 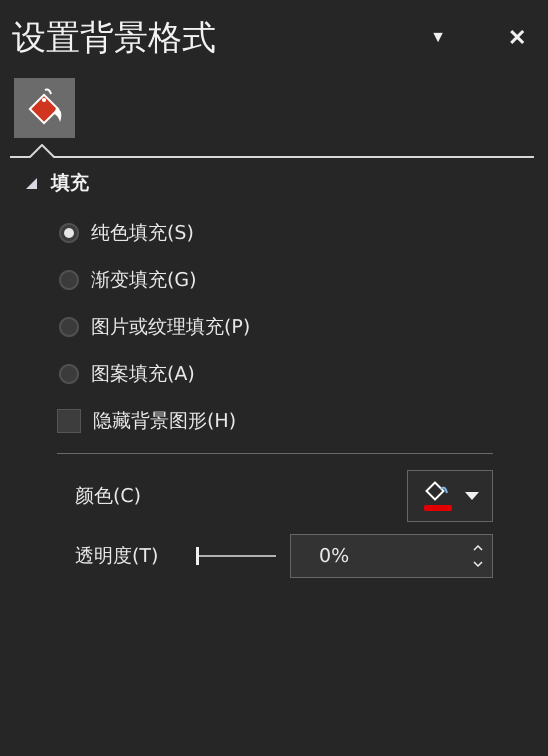 I want to click on fill-section-header: 填充, so click(x=44, y=177).